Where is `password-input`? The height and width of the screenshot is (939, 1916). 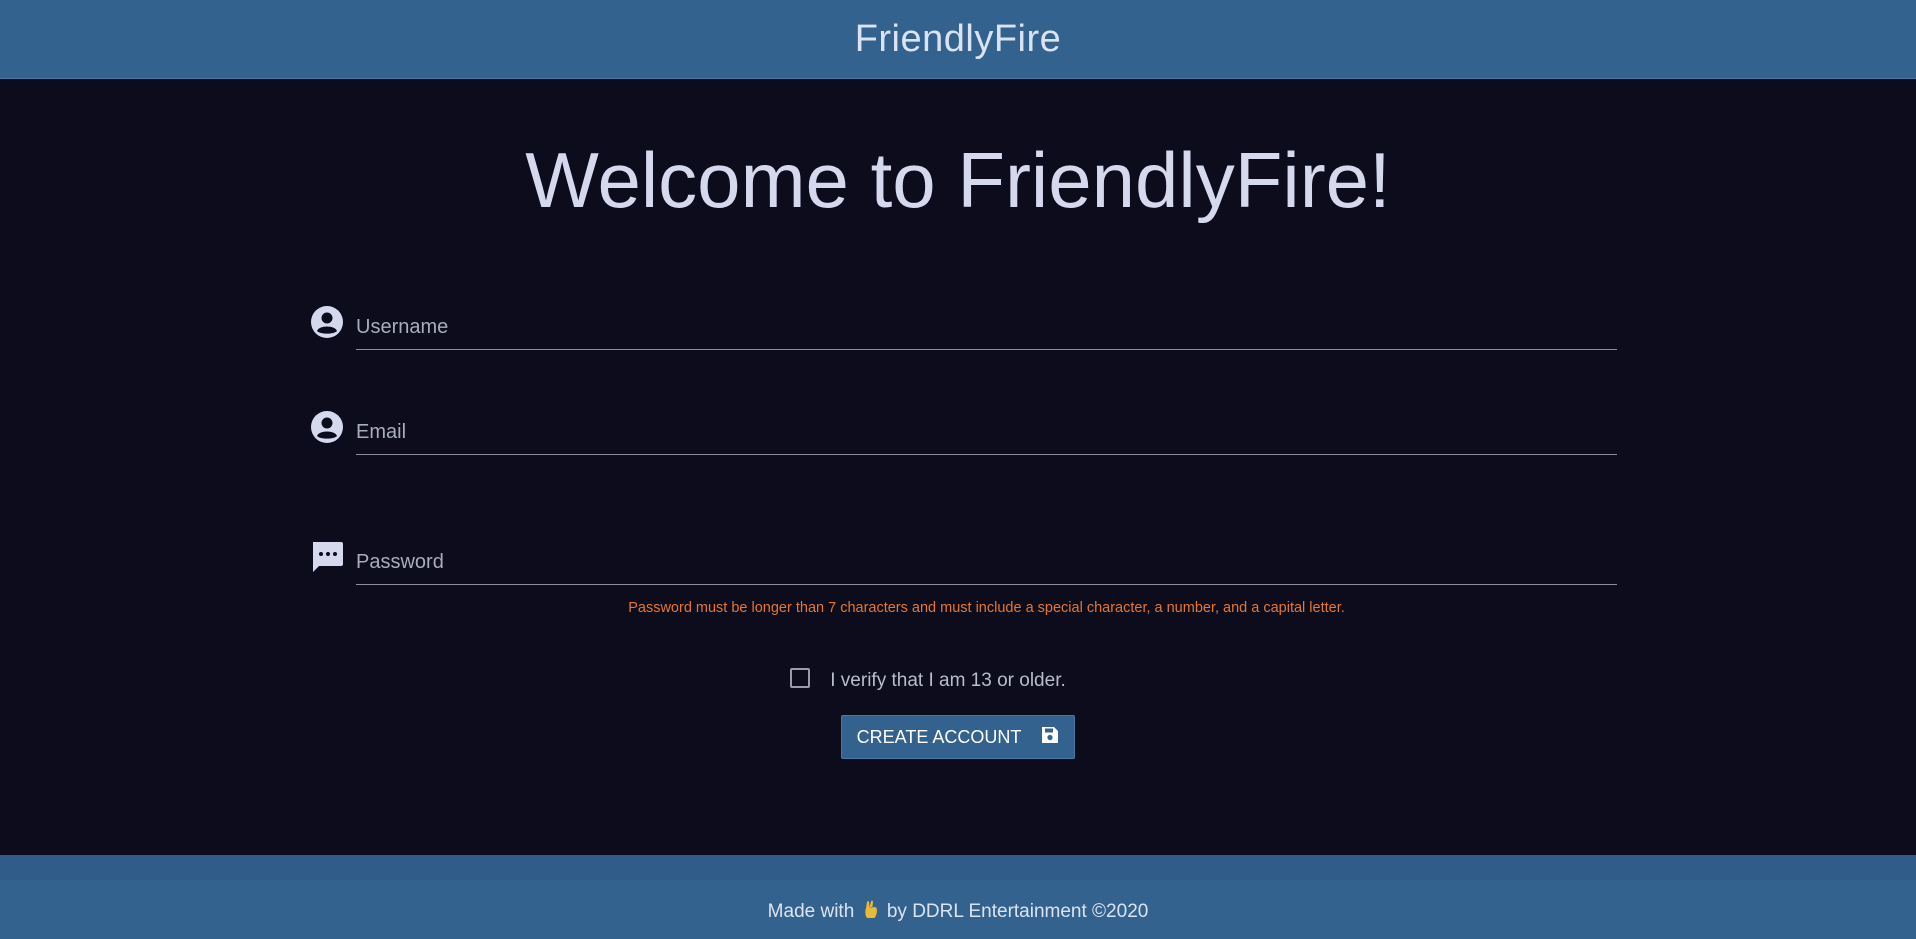
password-input is located at coordinates (986, 562).